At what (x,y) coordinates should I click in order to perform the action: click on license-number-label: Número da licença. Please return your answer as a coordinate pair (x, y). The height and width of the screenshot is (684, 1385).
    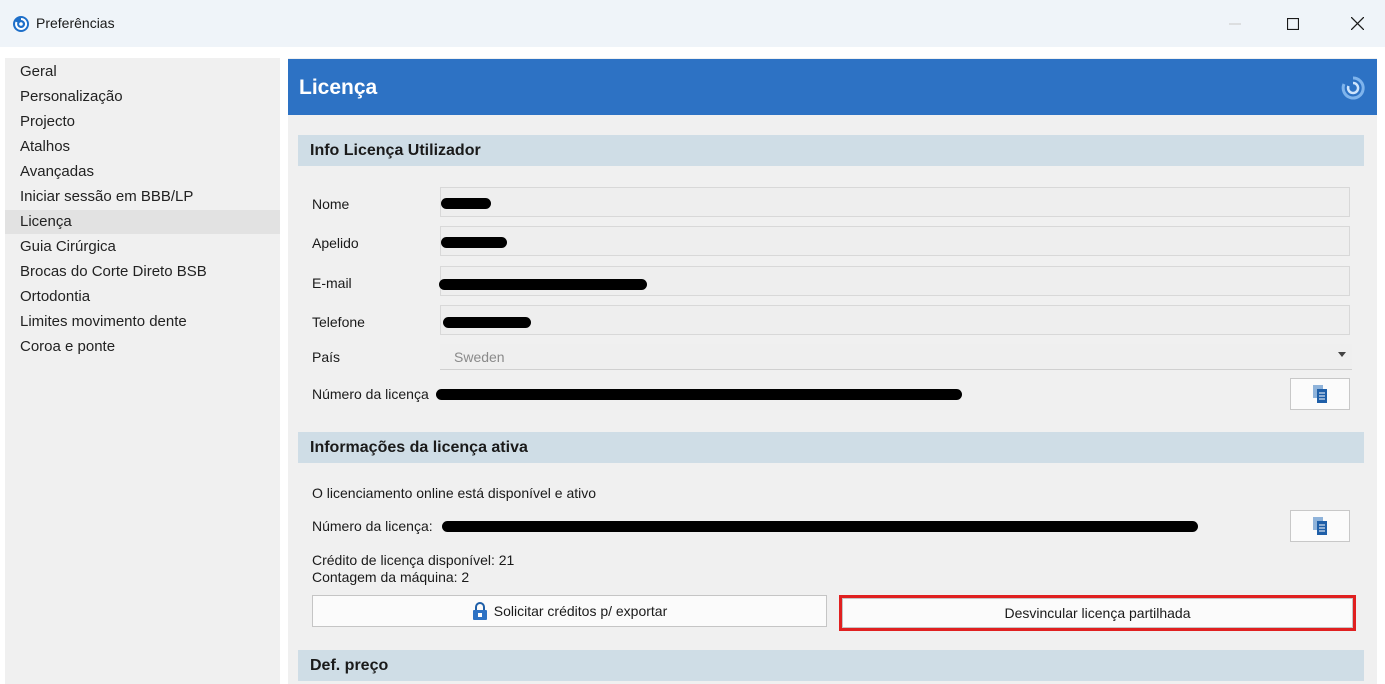
    Looking at the image, I should click on (370, 394).